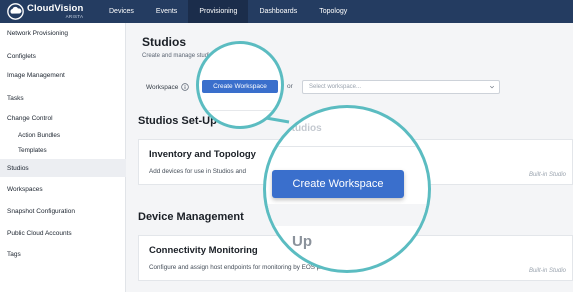  What do you see at coordinates (185, 87) in the screenshot?
I see `info-icon` at bounding box center [185, 87].